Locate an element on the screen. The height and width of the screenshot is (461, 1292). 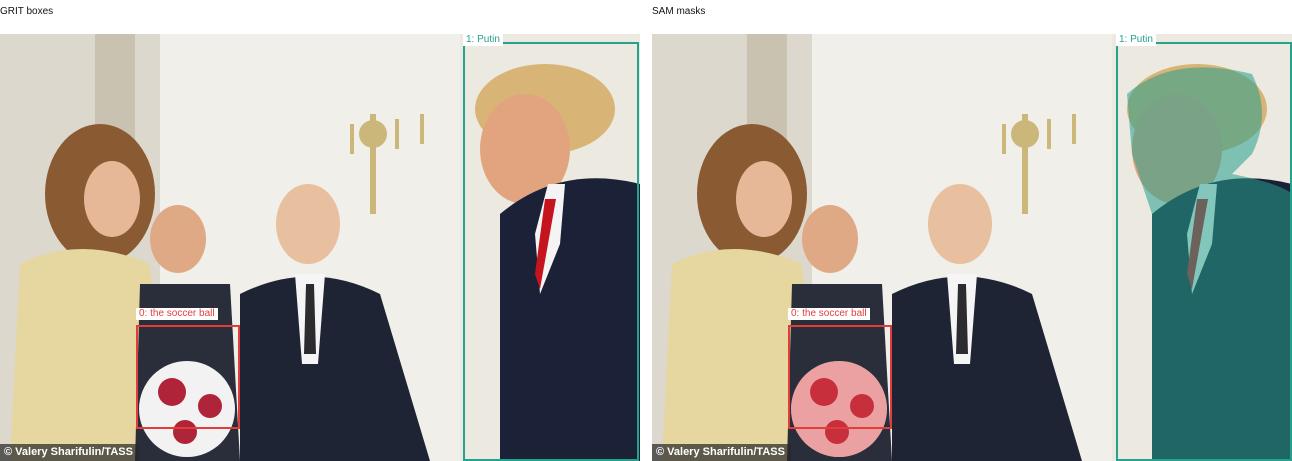
left-box-soccer-ball-label: 0: the soccer ball is located at coordinates (177, 314).